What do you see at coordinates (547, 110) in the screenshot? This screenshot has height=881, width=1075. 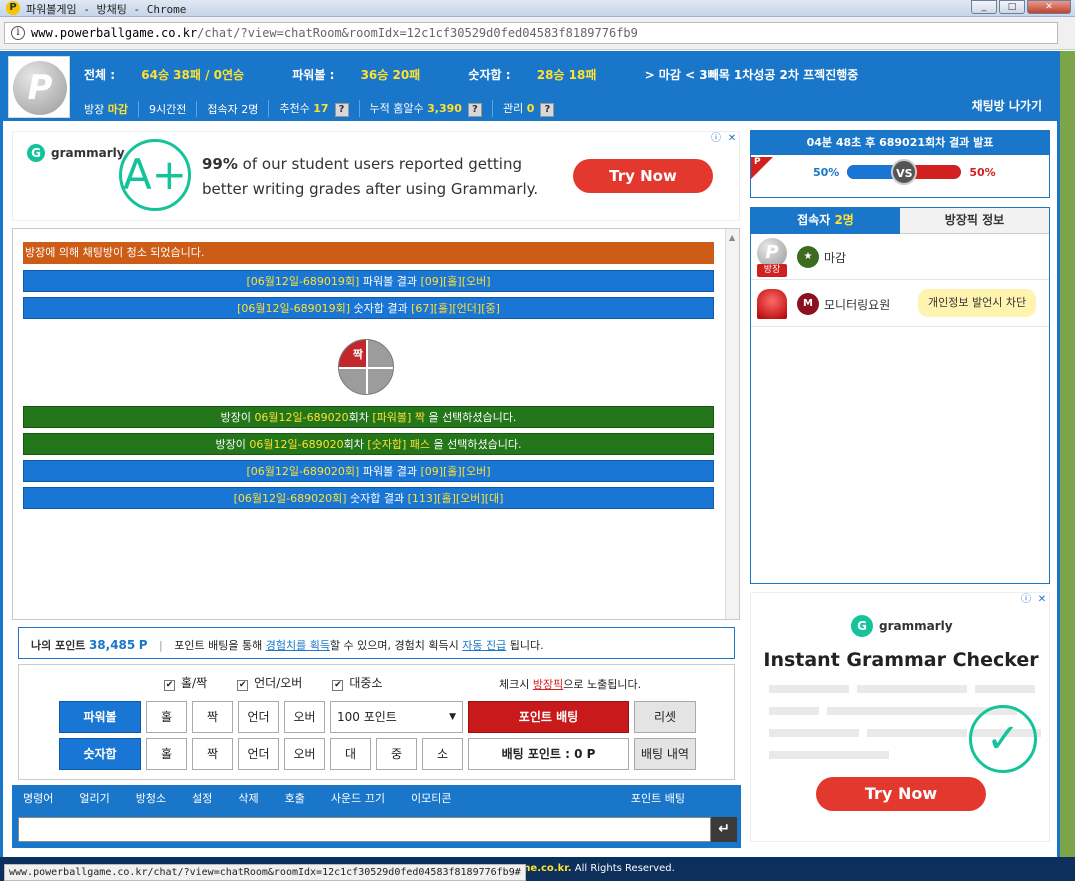 I see `manage-help-icon: ?` at bounding box center [547, 110].